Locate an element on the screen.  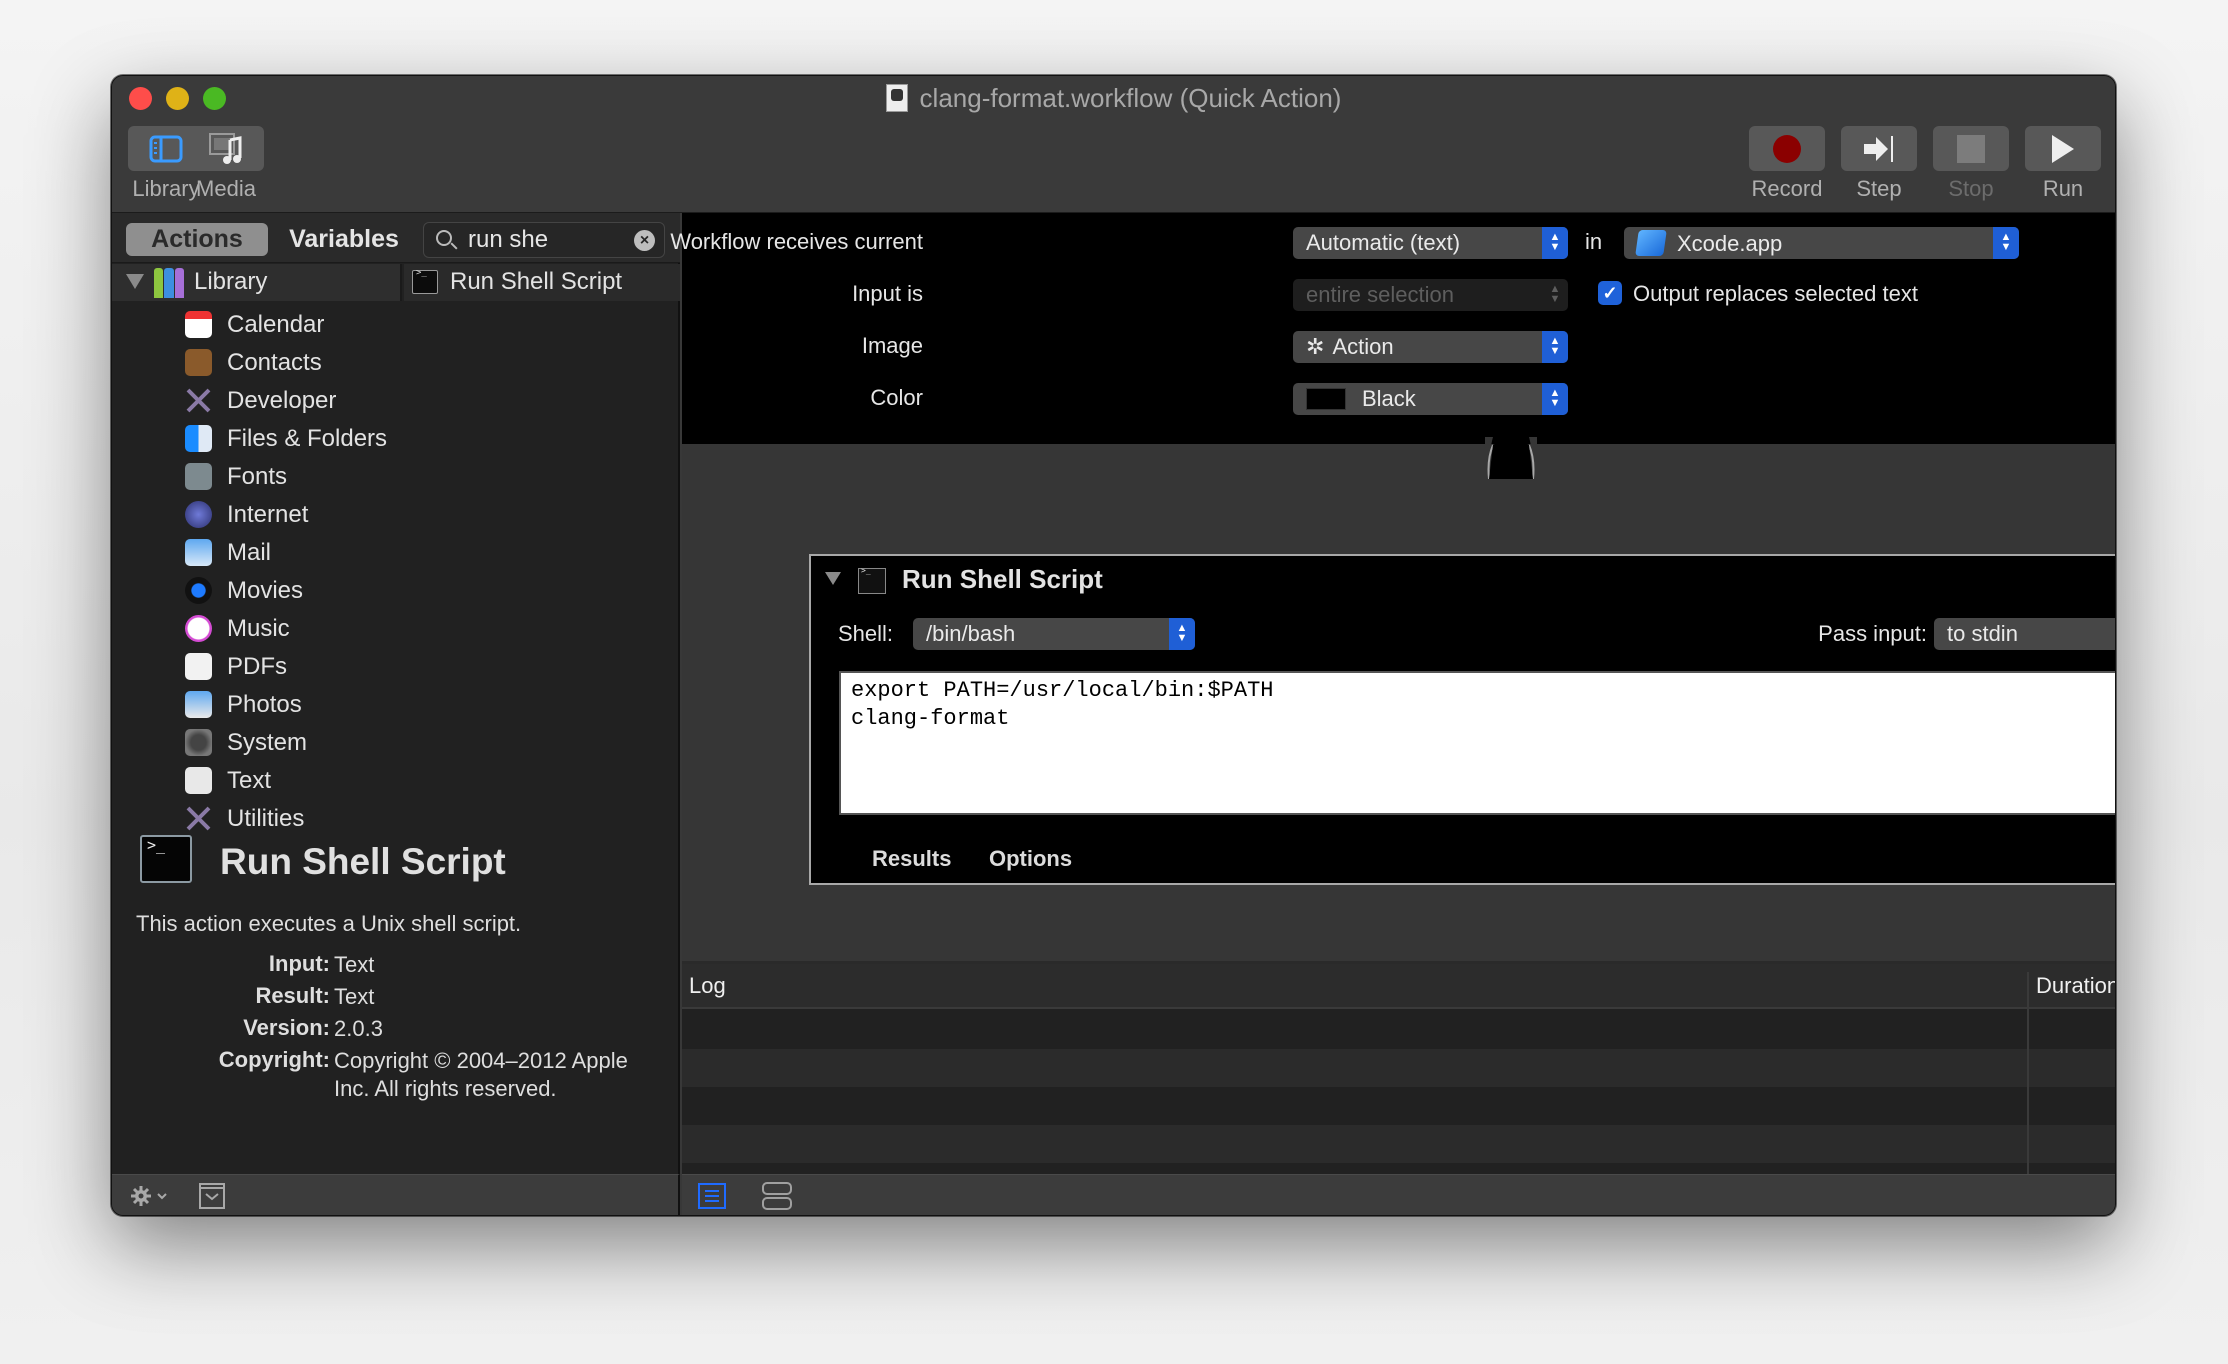
pass-input-popup: to stdin ▲▼ is located at coordinates (2024, 634).